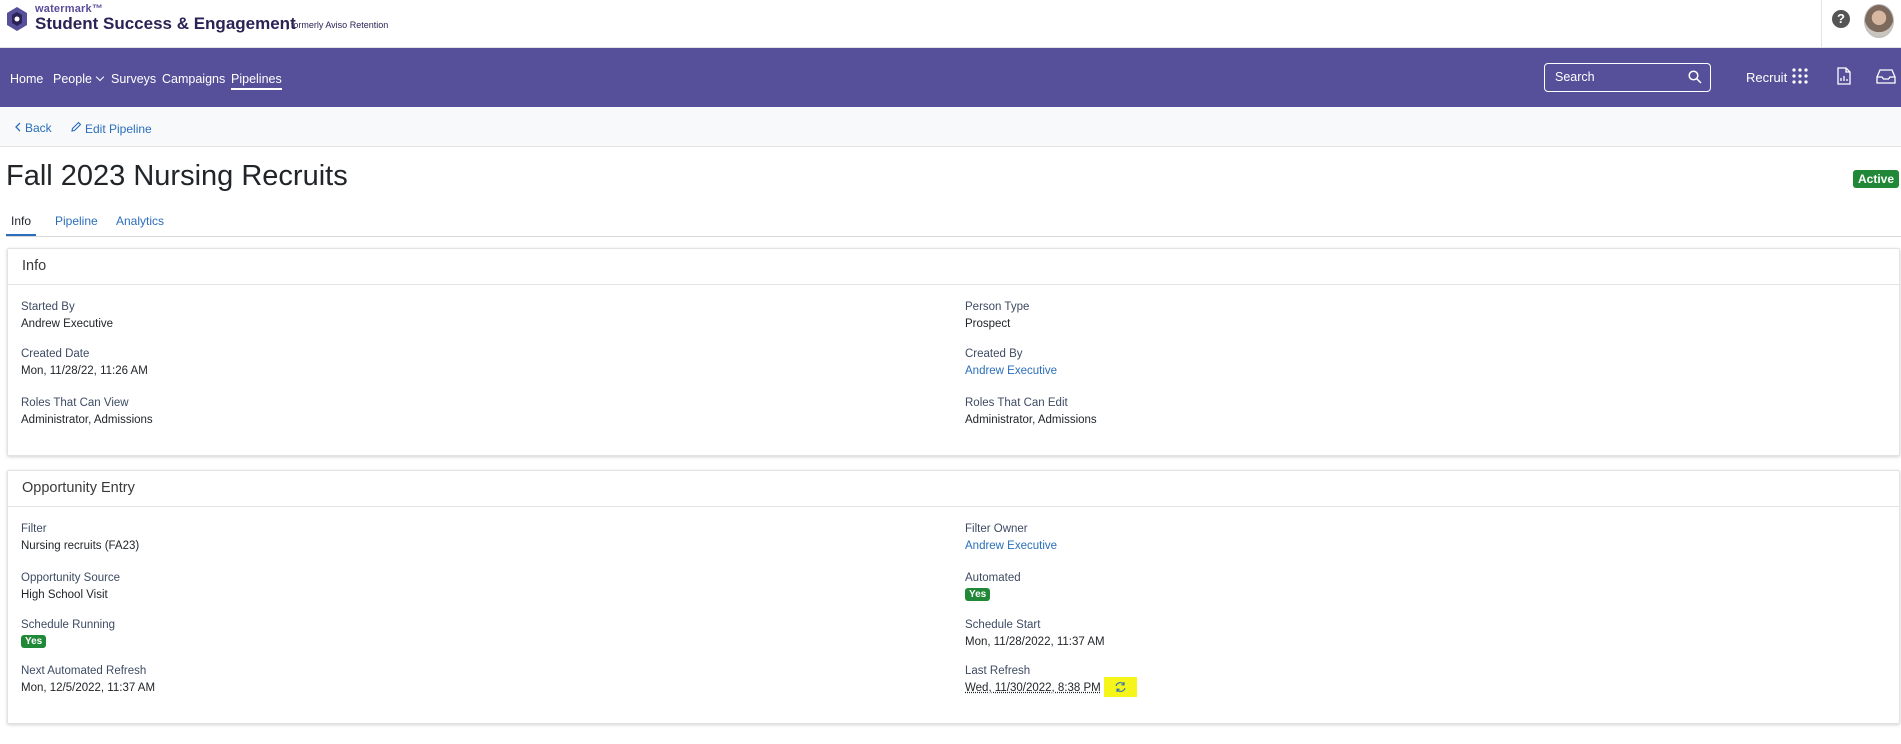 This screenshot has height=744, width=1901. What do you see at coordinates (21, 225) in the screenshot?
I see `tab-info: Info` at bounding box center [21, 225].